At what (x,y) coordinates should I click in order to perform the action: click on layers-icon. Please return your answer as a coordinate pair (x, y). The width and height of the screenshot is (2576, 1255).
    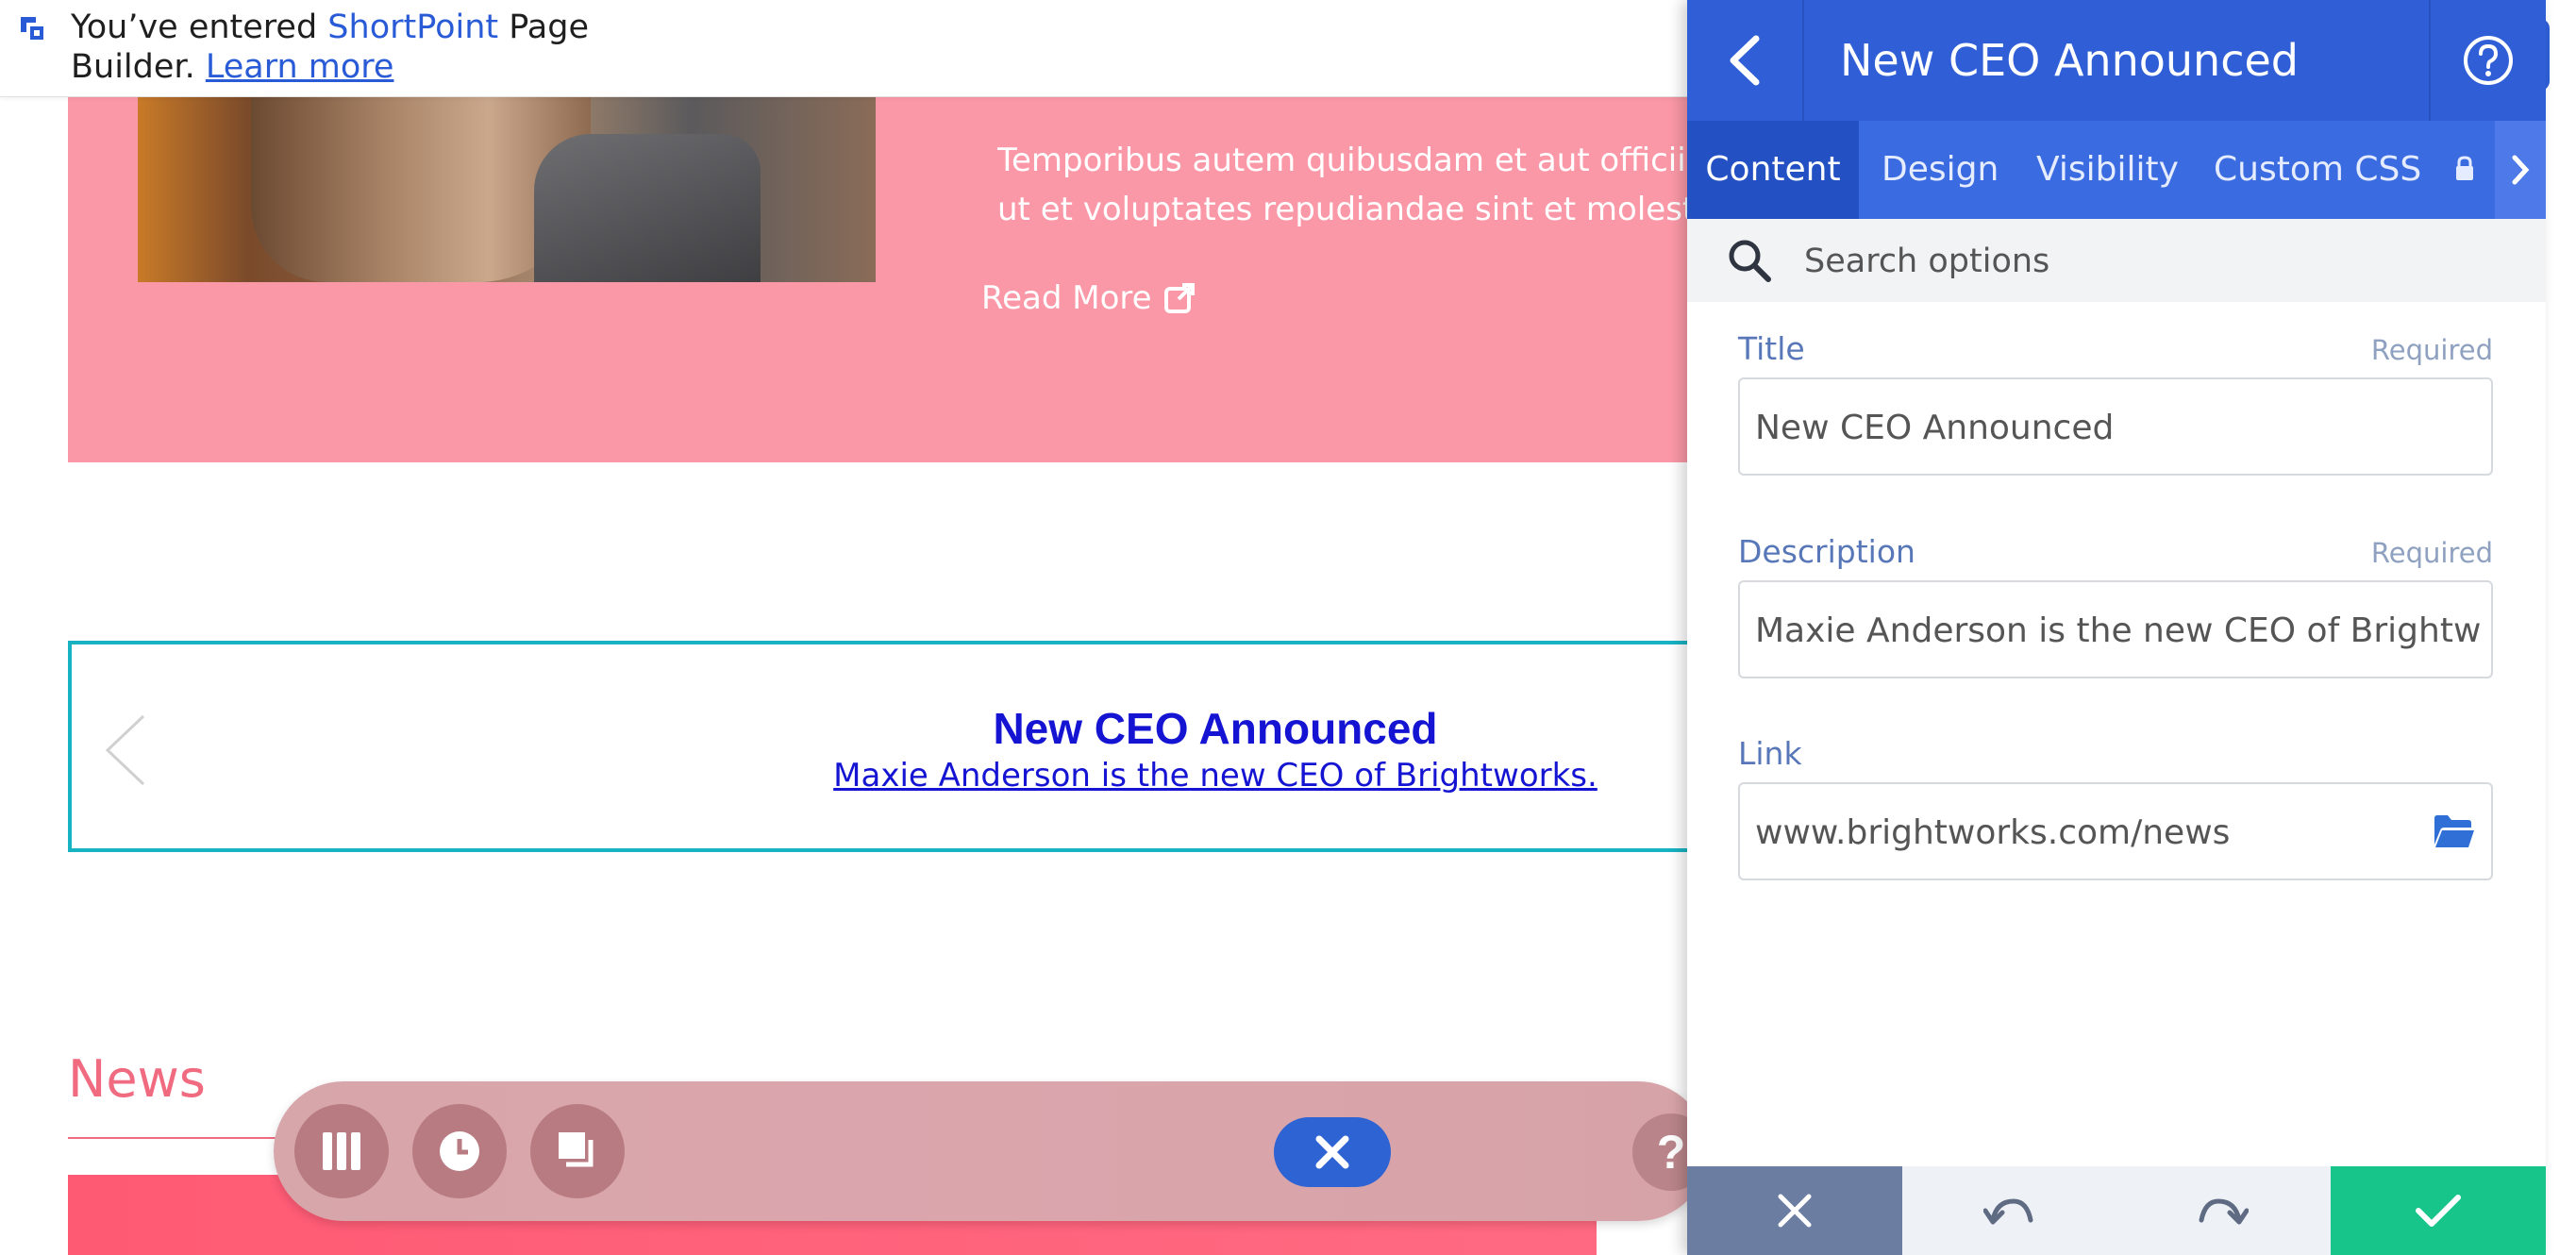
    Looking at the image, I should click on (576, 1149).